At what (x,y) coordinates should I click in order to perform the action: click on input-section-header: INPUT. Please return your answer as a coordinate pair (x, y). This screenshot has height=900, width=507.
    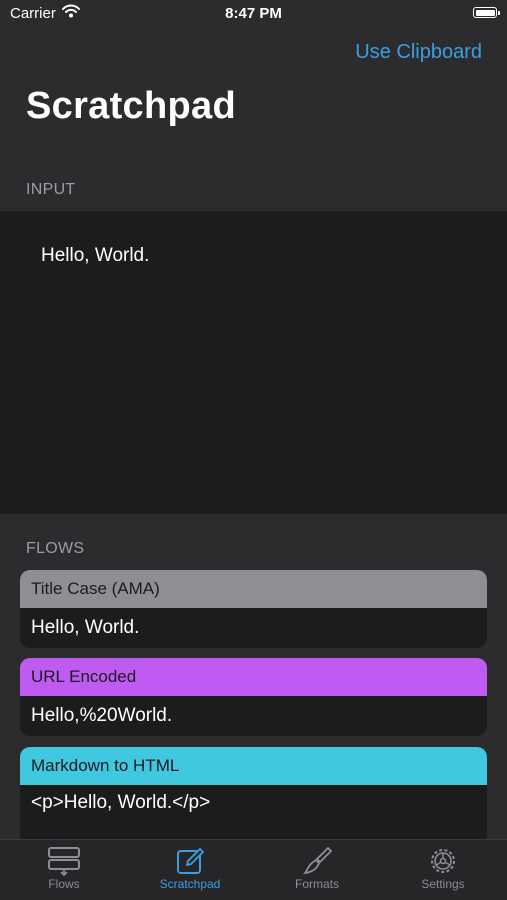
    Looking at the image, I should click on (51, 189).